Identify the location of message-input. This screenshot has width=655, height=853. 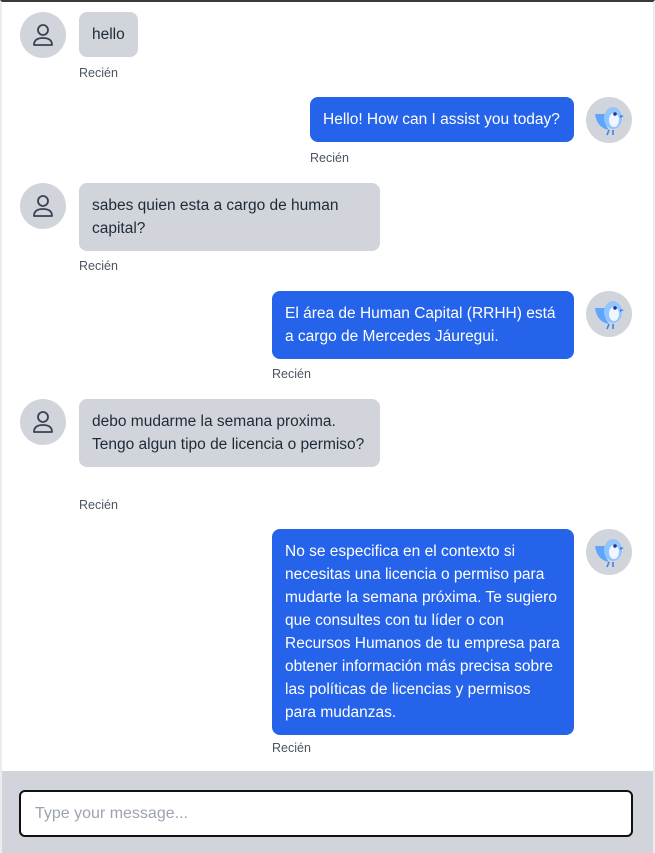
(326, 813).